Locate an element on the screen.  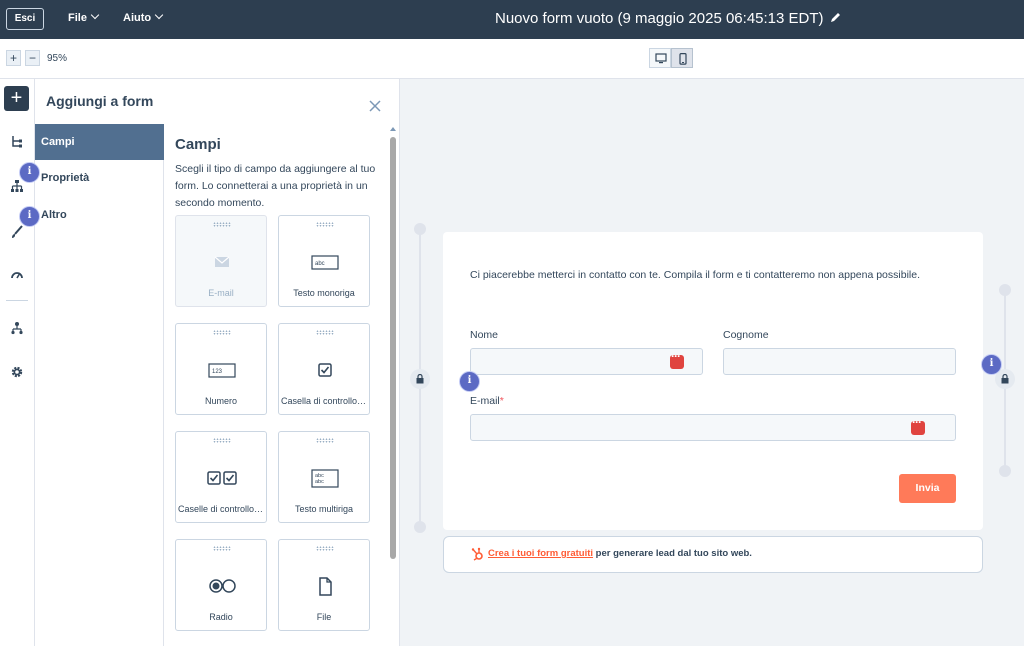
field-card-multiple-checkboxes: Caselle di controllo multiple is located at coordinates (221, 477).